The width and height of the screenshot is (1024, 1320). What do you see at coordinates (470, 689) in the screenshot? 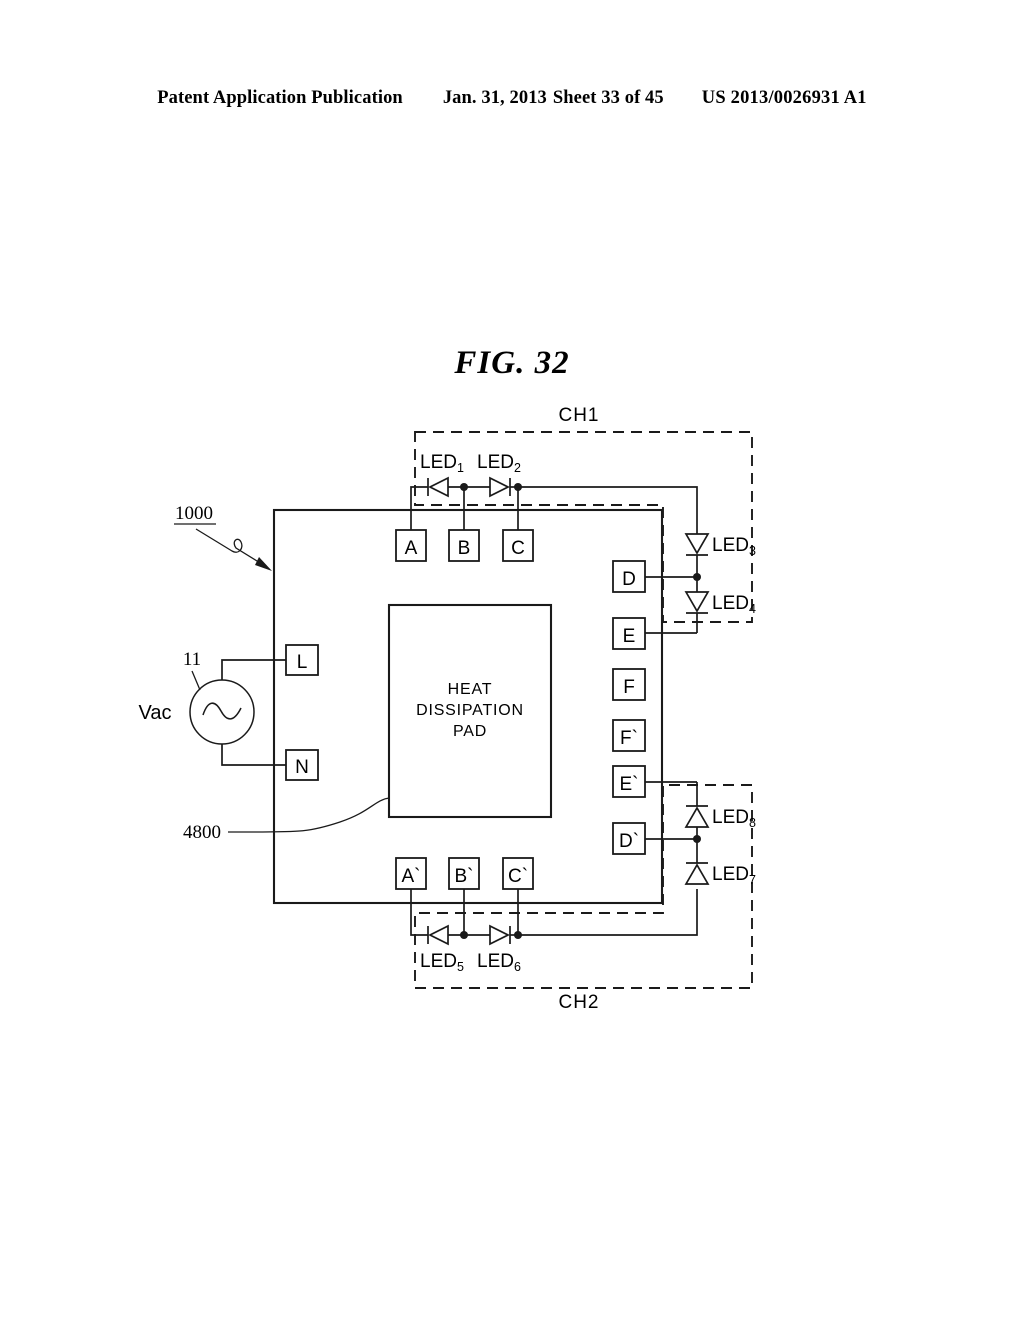
I see `pad-label-line-1: HEAT` at bounding box center [470, 689].